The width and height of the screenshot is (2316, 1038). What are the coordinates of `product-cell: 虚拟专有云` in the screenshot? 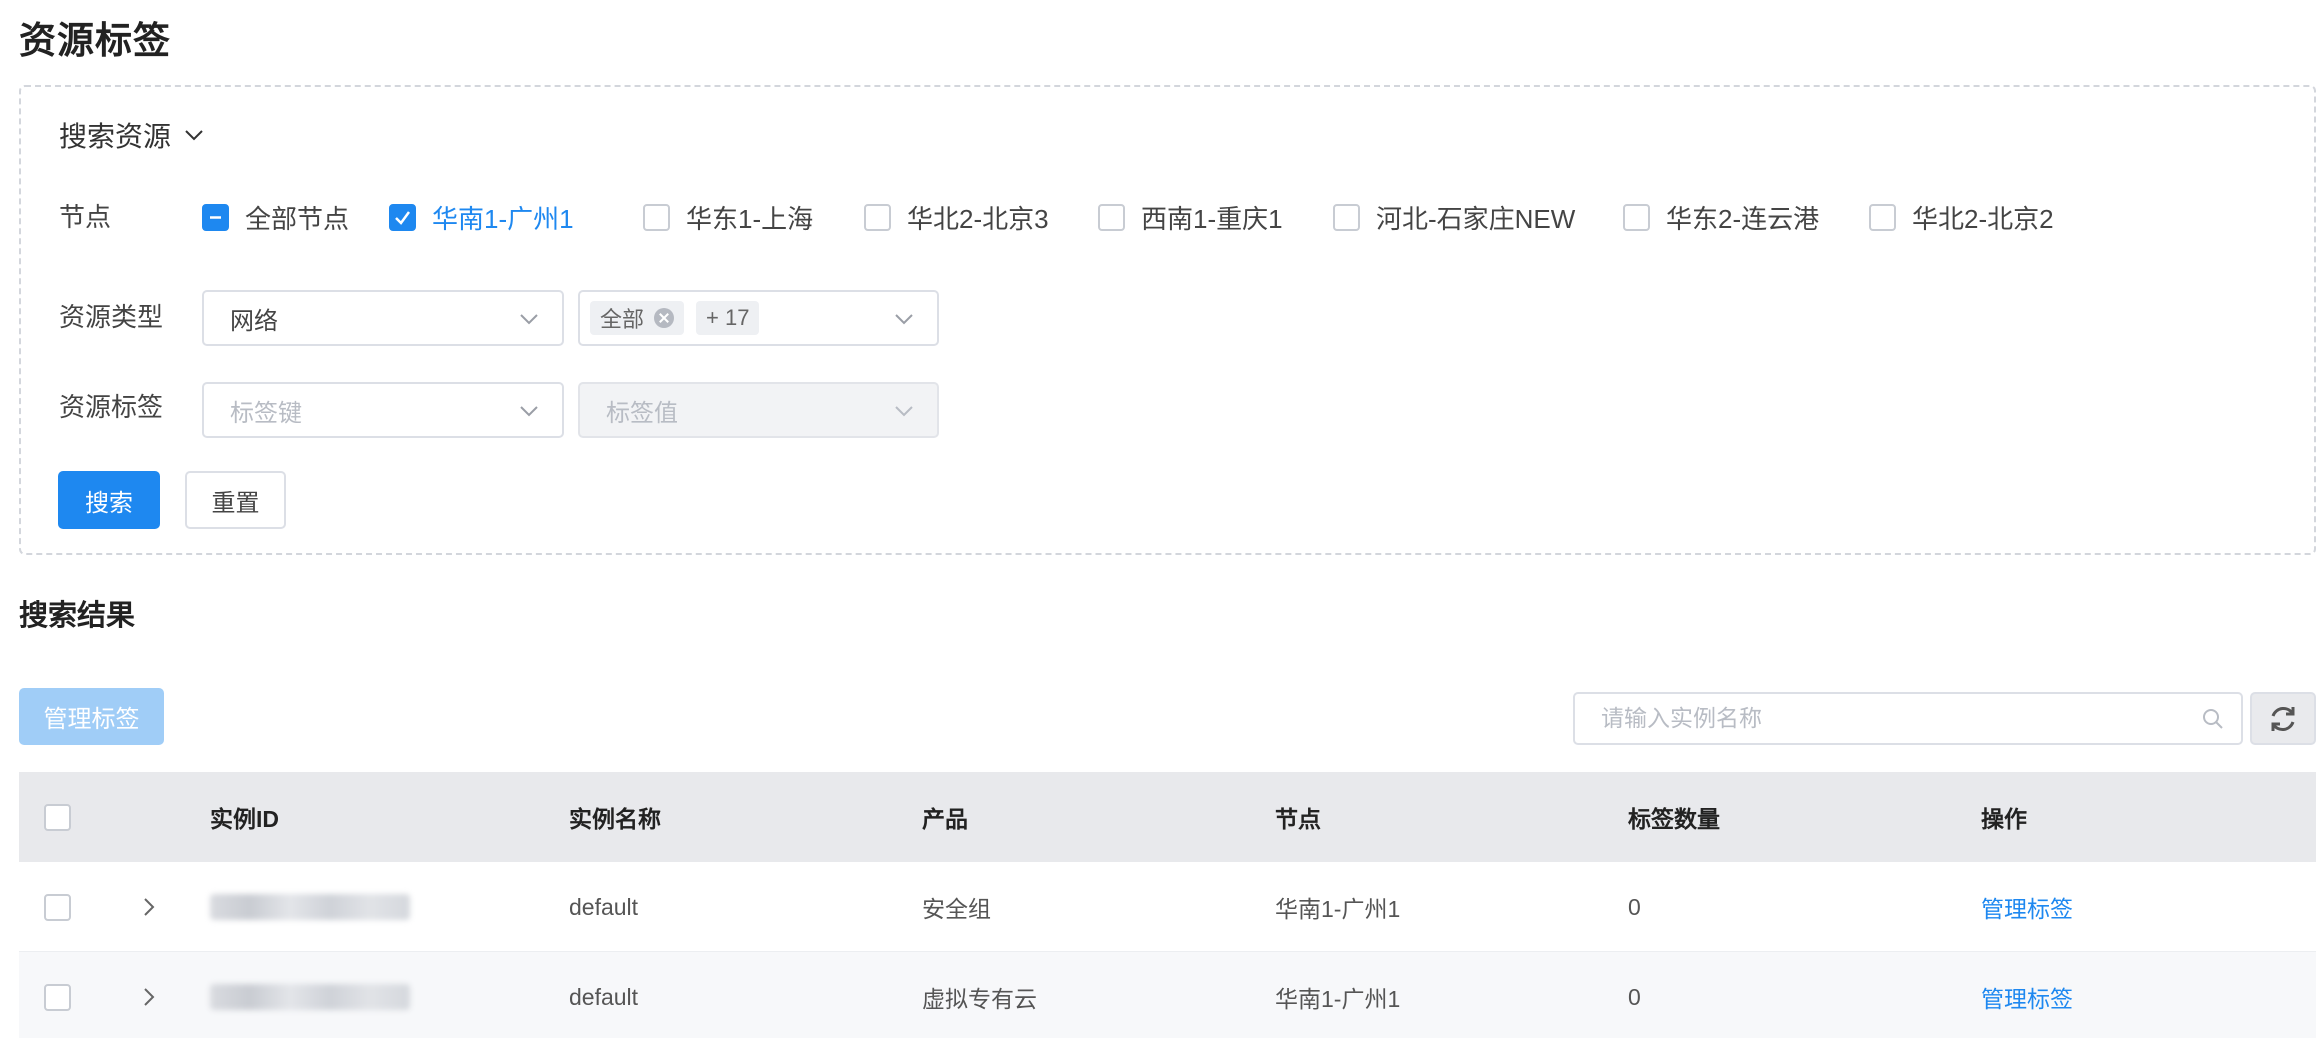 It's located at (979, 999).